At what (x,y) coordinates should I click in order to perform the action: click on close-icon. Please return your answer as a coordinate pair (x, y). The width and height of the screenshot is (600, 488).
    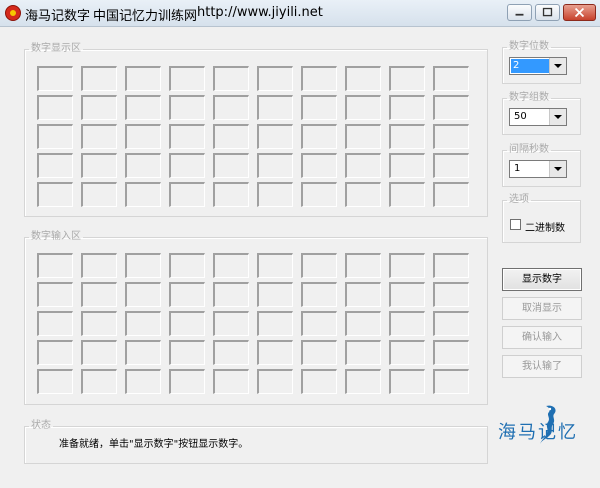
    Looking at the image, I should click on (579, 12).